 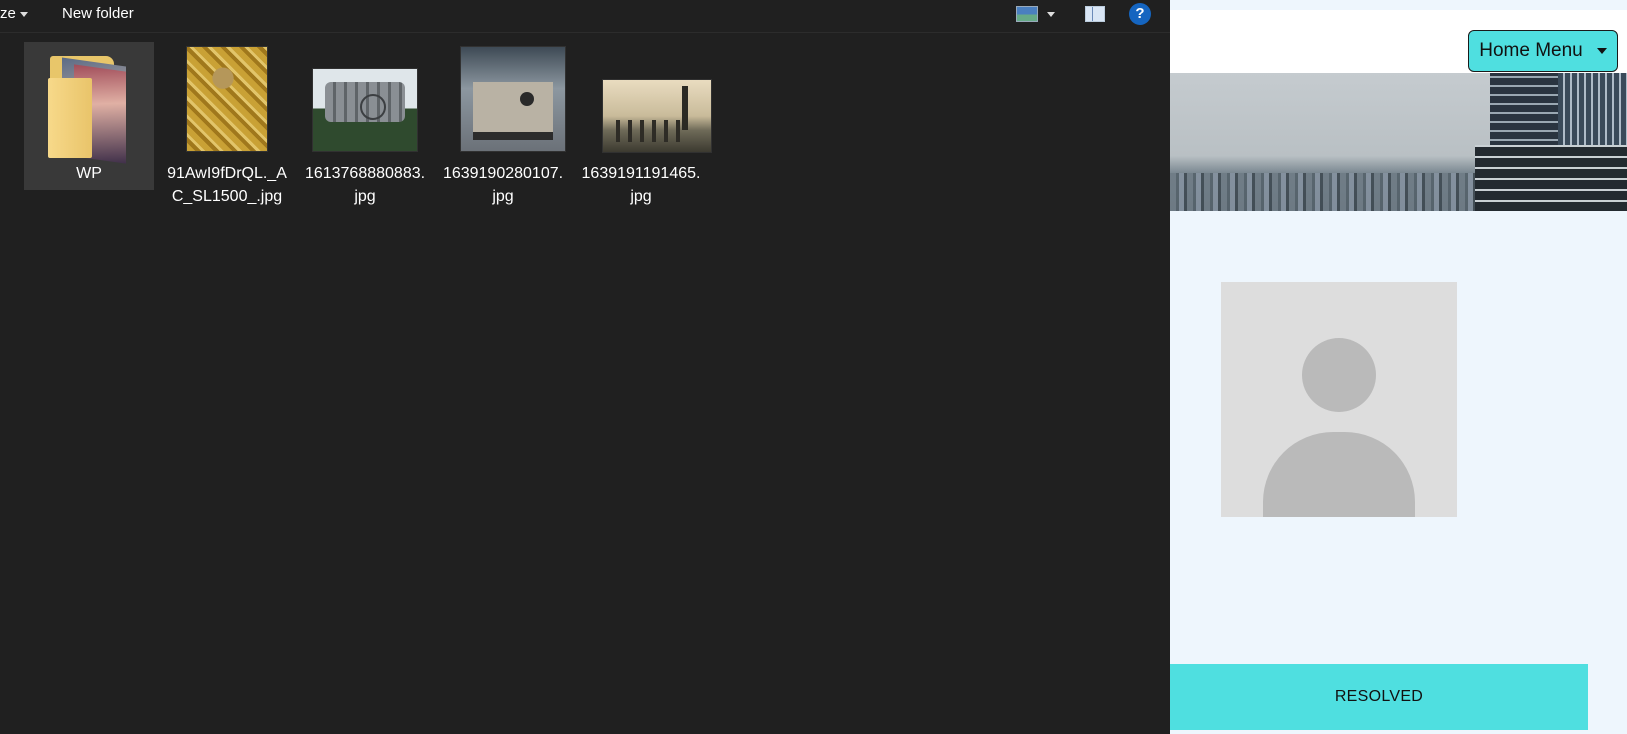 I want to click on file-item-image: 91AwI9fDrQL._AC_SL1500_.jpg, so click(x=227, y=125).